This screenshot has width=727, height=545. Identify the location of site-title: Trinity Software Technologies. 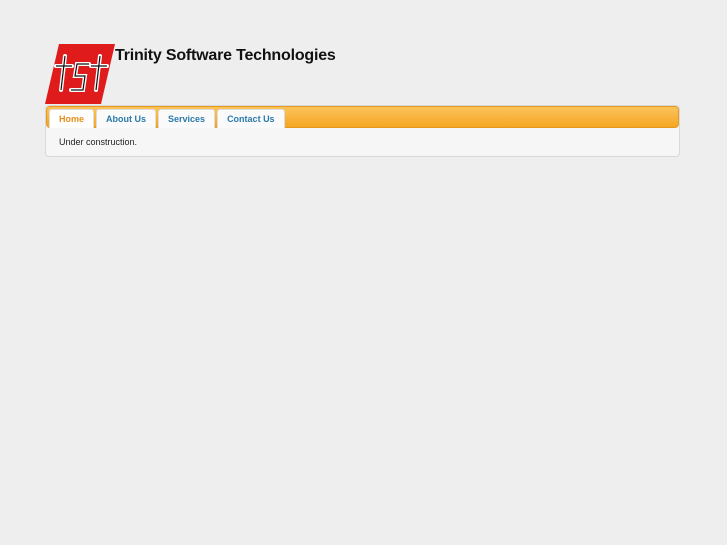
(225, 55).